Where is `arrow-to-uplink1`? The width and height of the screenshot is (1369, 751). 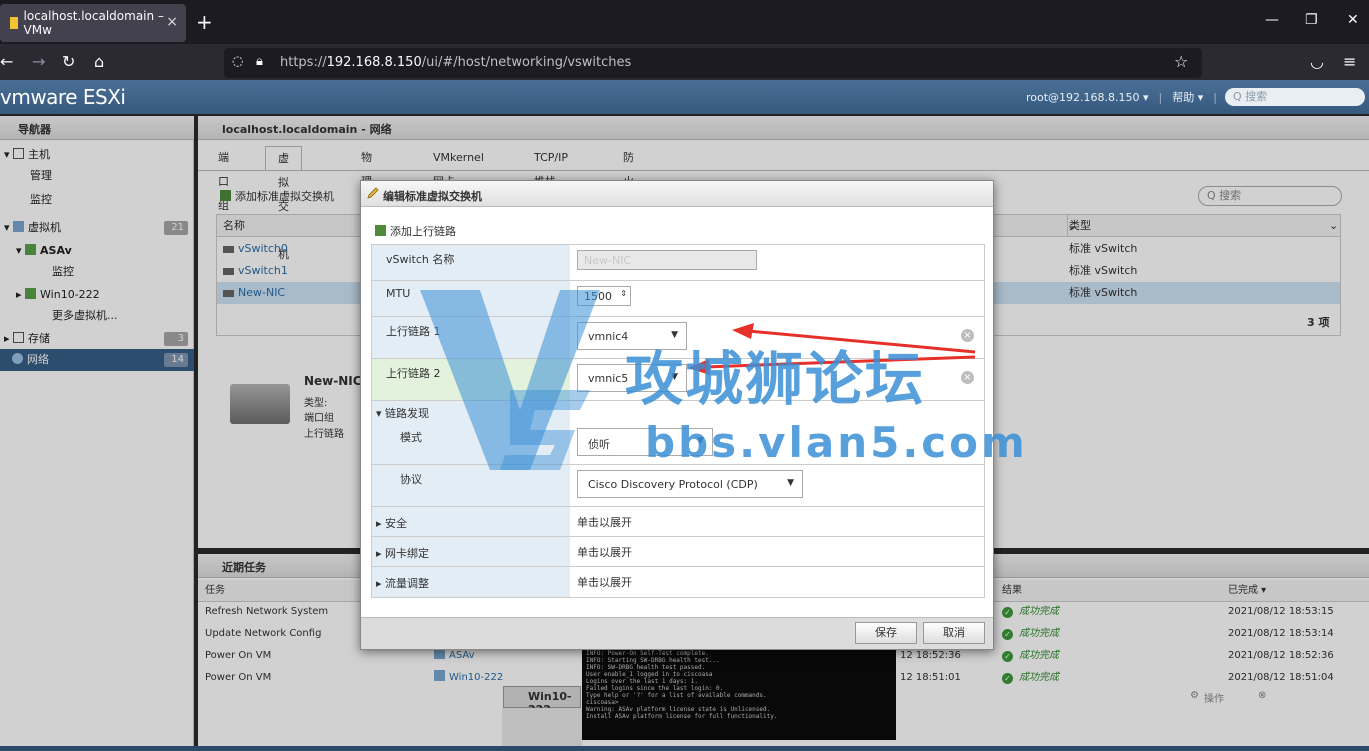 arrow-to-uplink1 is located at coordinates (861, 341).